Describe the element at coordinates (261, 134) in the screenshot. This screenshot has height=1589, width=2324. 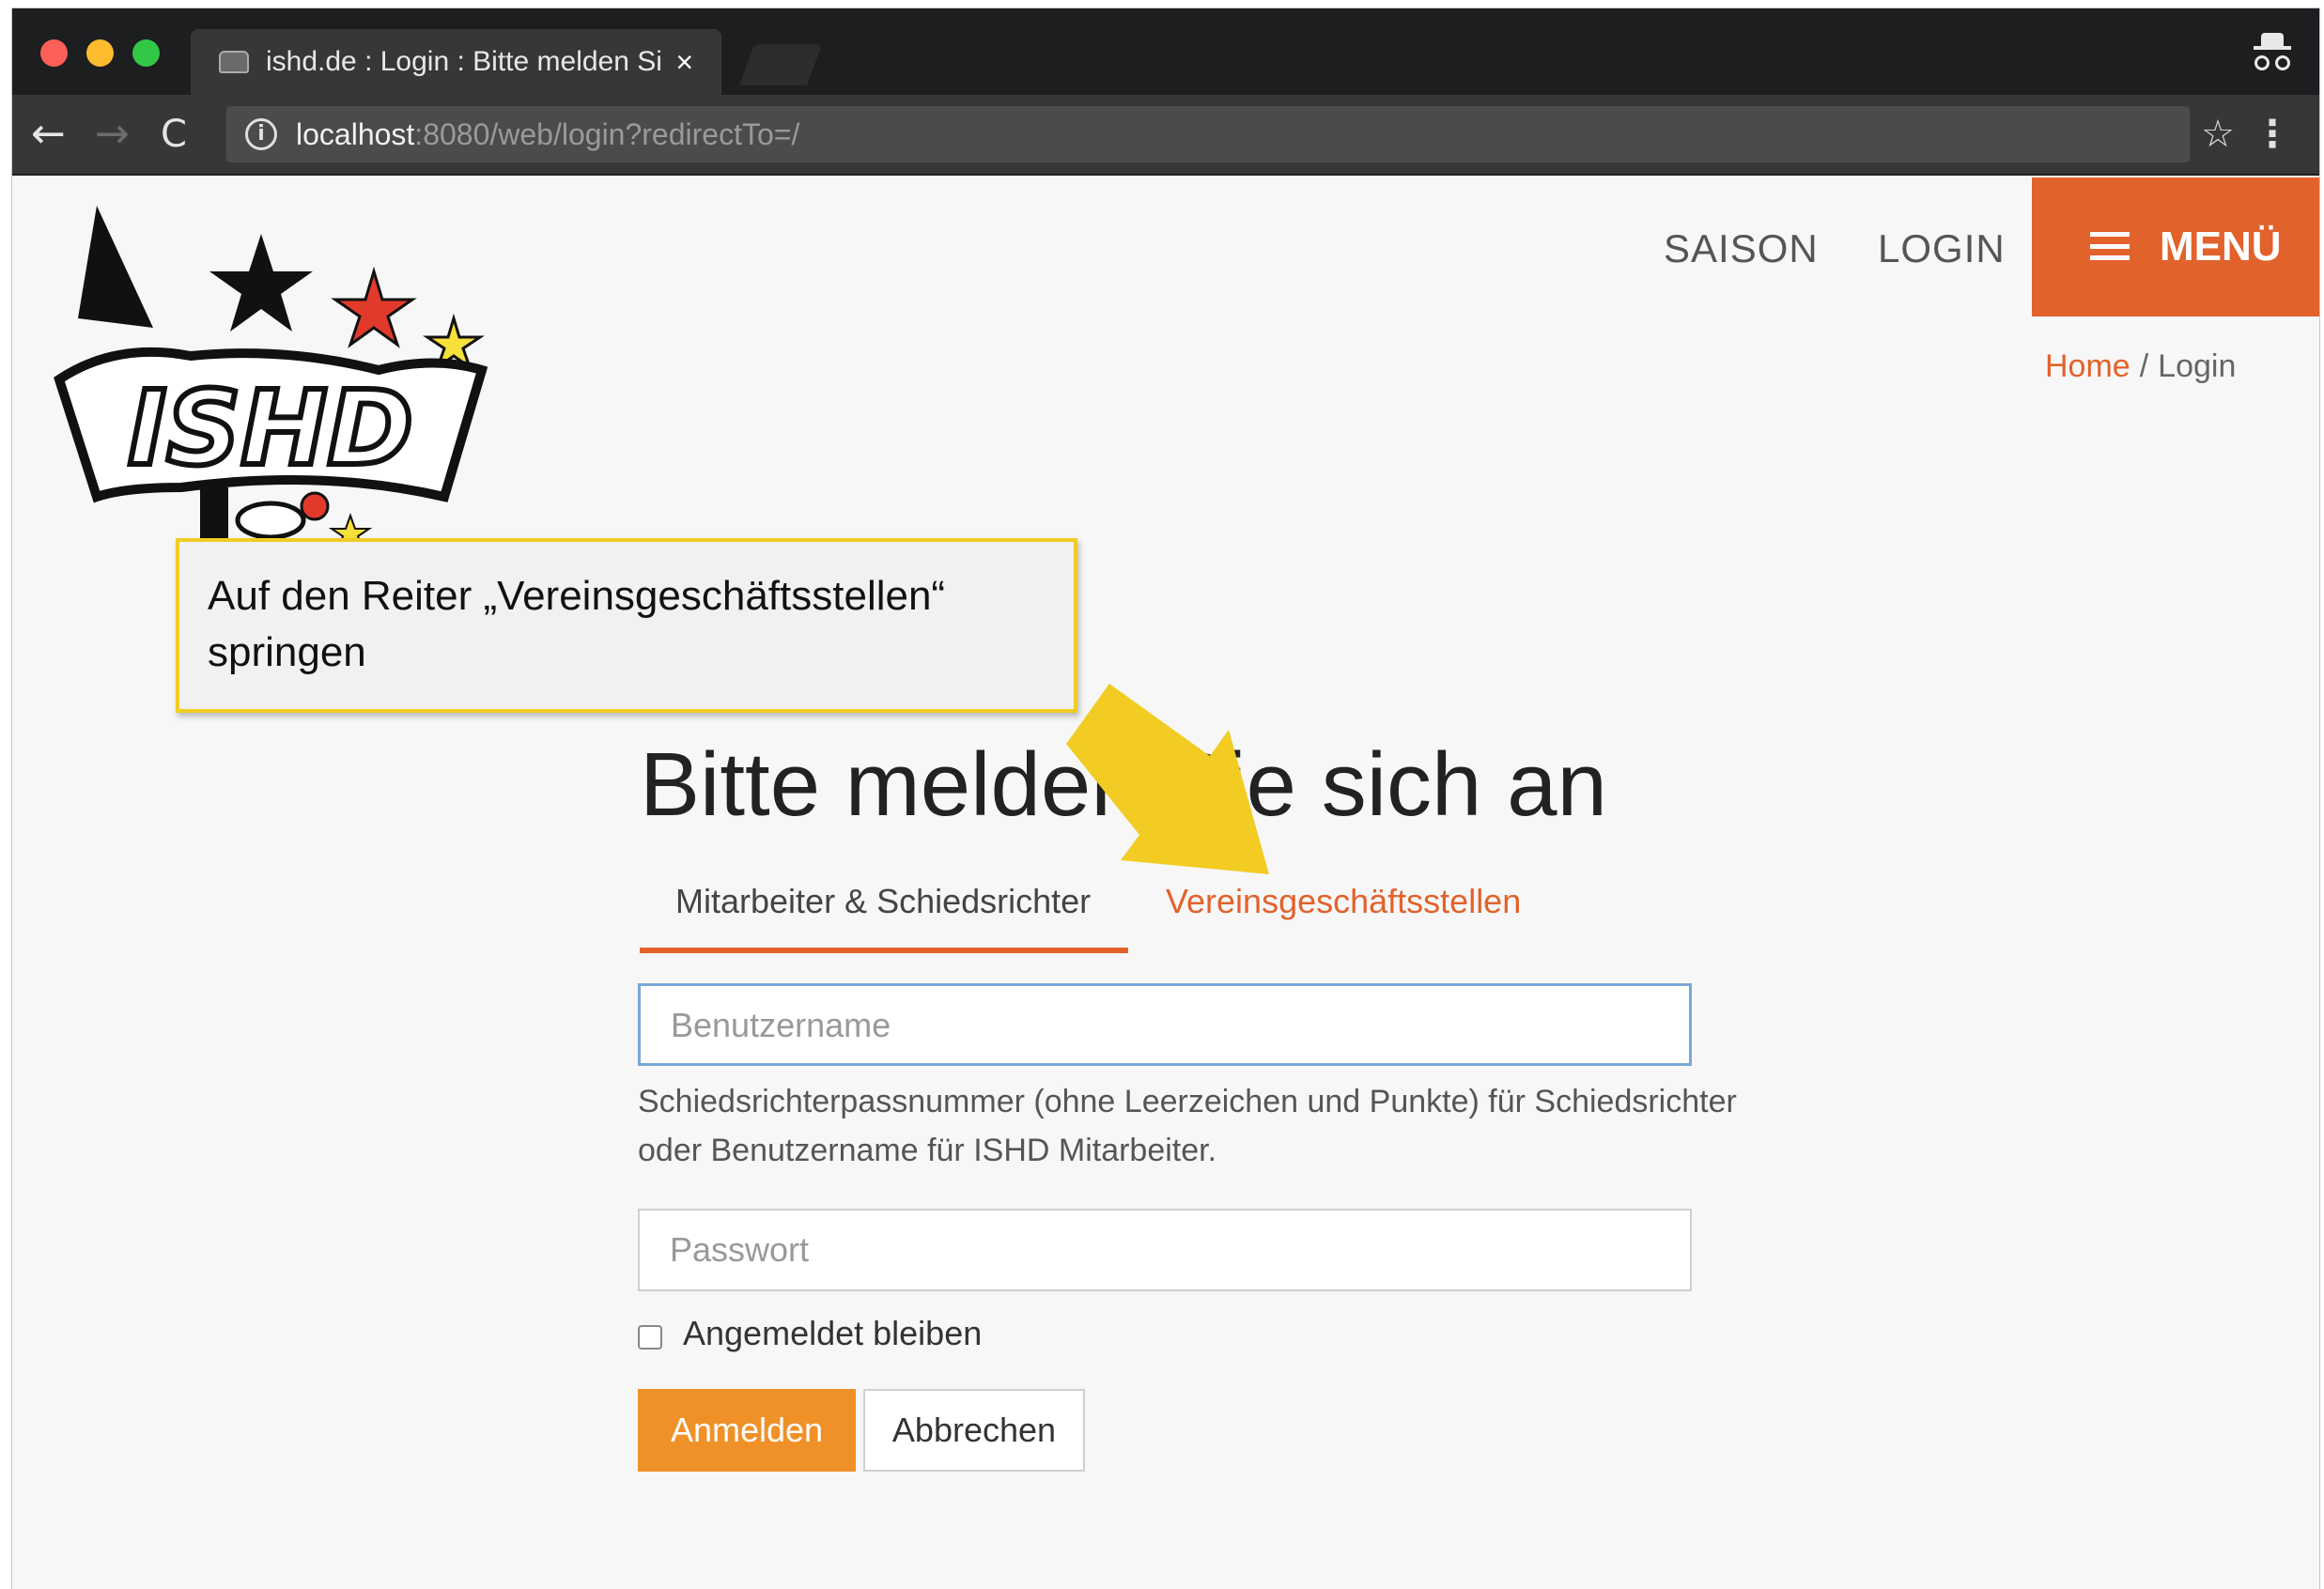
I see `info-icon: i` at that location.